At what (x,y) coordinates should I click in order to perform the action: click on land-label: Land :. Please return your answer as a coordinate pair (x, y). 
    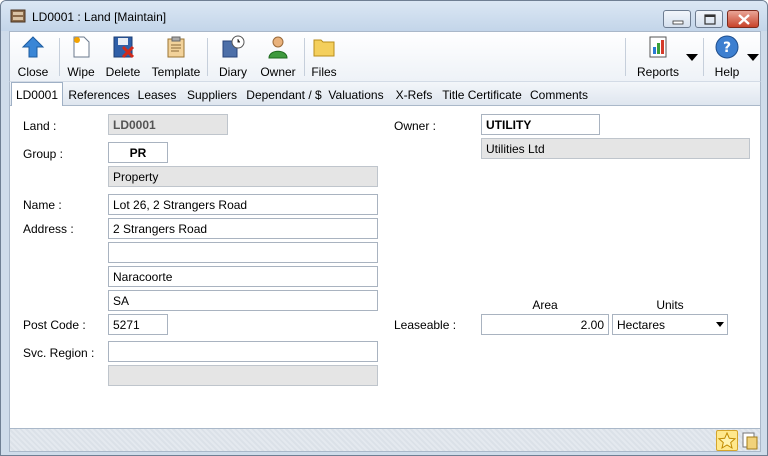
    Looking at the image, I should click on (40, 126).